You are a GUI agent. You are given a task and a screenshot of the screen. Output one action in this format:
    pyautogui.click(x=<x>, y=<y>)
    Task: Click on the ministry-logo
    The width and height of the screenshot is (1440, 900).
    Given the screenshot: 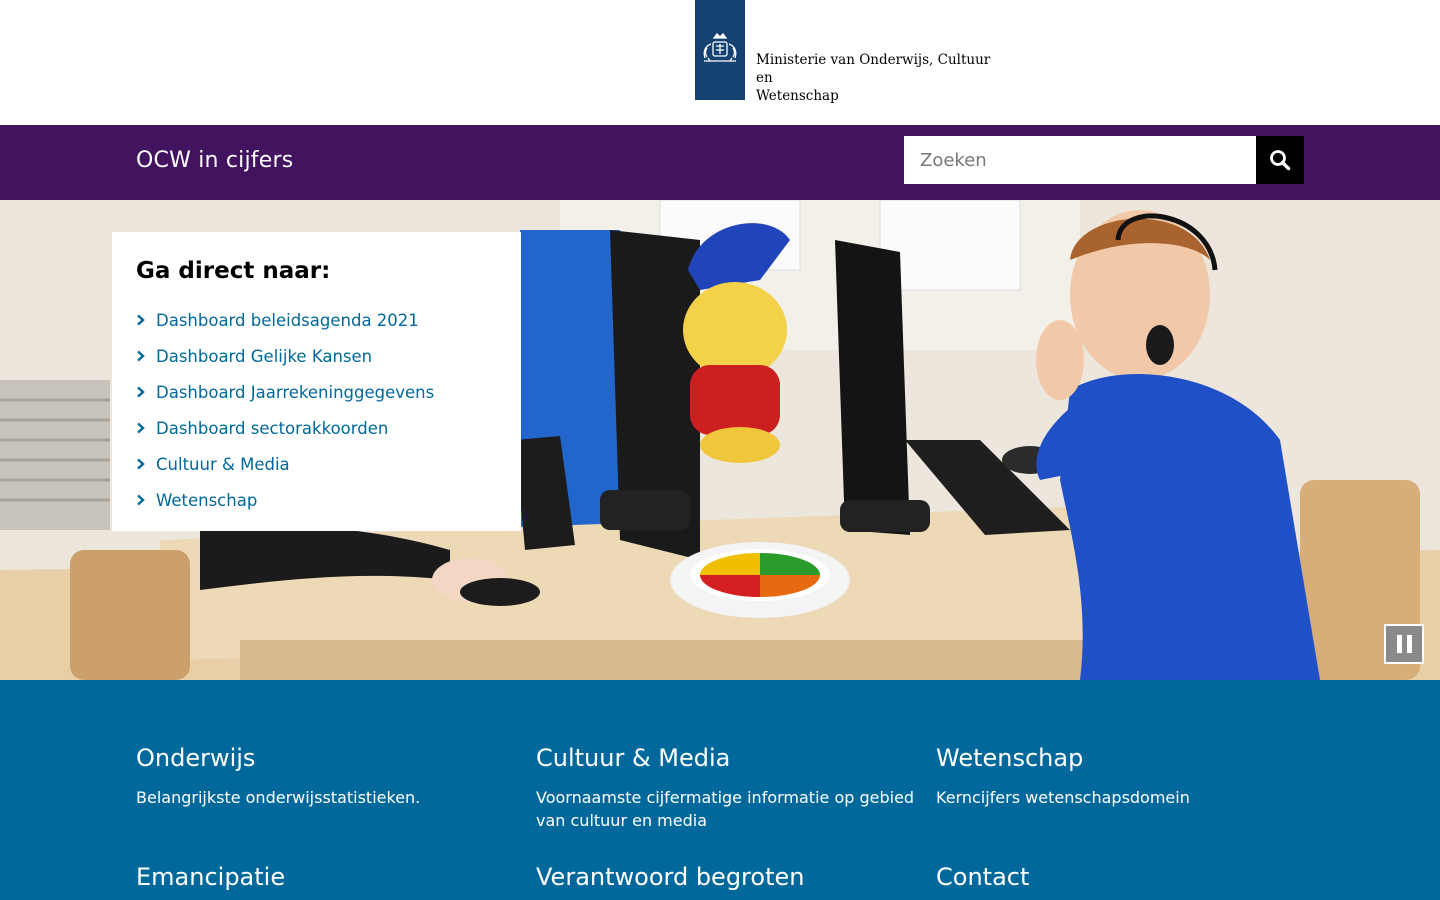 What is the action you would take?
    pyautogui.click(x=720, y=50)
    